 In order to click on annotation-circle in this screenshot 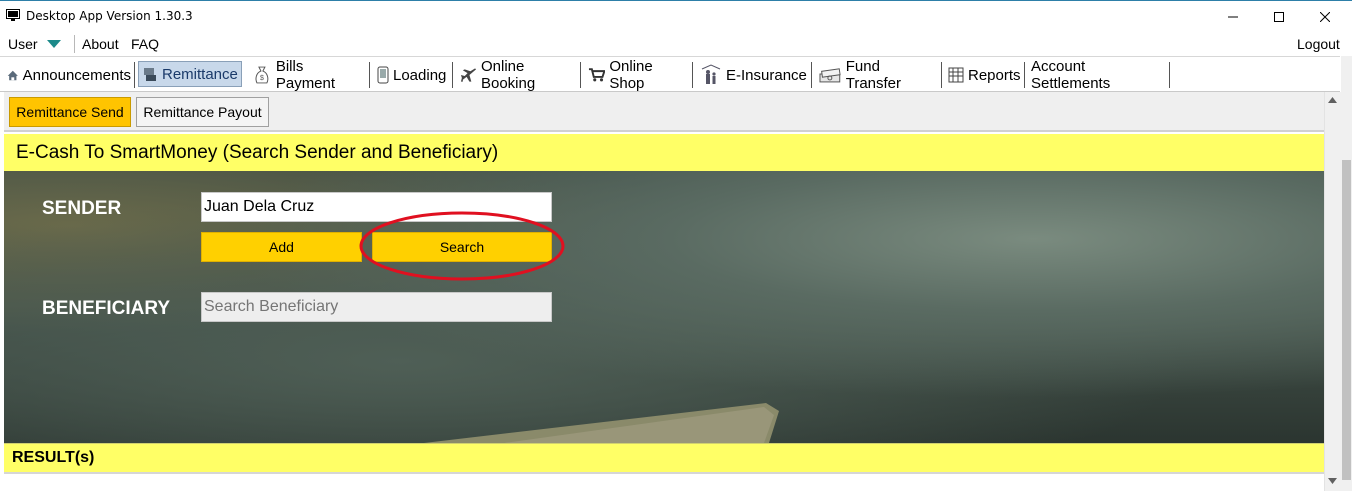, I will do `click(462, 246)`.